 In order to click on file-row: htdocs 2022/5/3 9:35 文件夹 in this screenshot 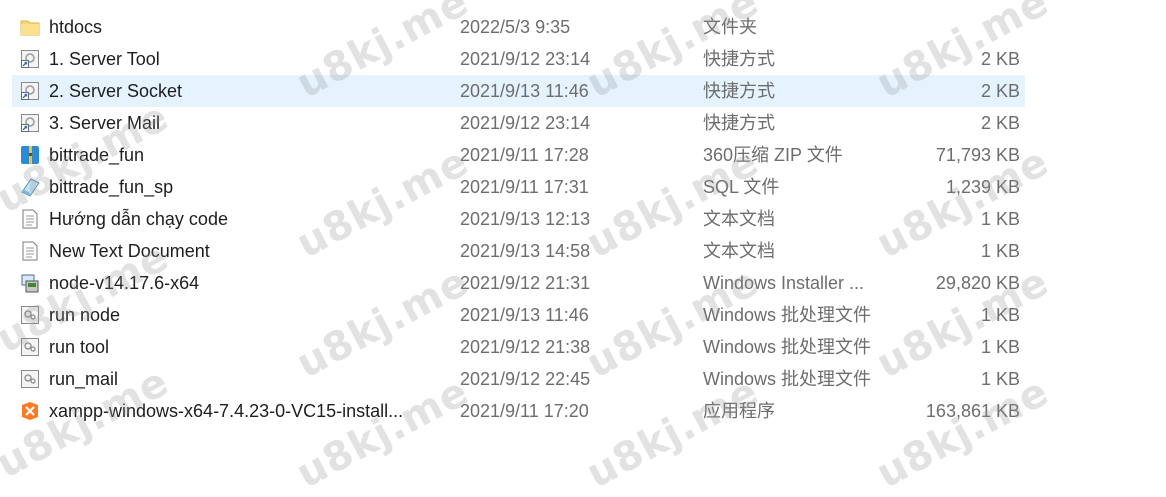, I will do `click(583, 27)`.